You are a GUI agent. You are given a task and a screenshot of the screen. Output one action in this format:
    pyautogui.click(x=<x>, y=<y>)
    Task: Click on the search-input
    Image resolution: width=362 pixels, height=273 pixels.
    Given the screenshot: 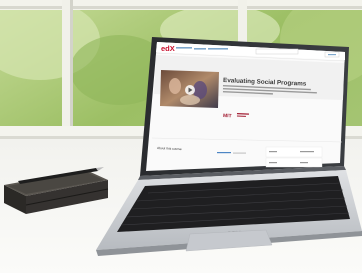 What is the action you would take?
    pyautogui.click(x=277, y=51)
    